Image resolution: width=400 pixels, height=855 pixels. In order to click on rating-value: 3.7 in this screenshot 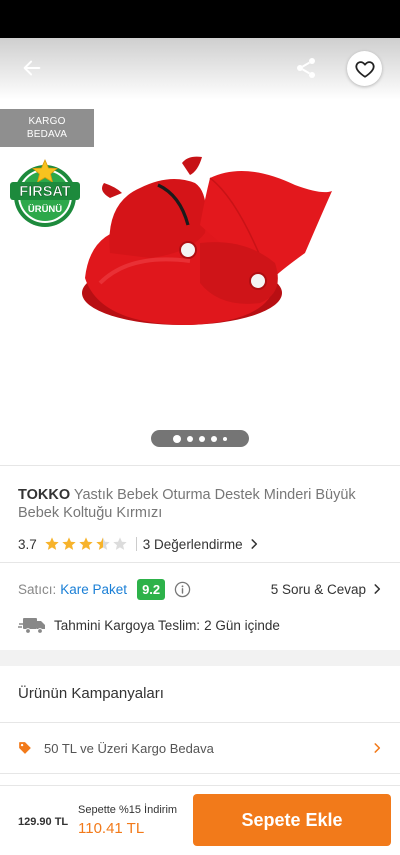, I will do `click(27, 544)`.